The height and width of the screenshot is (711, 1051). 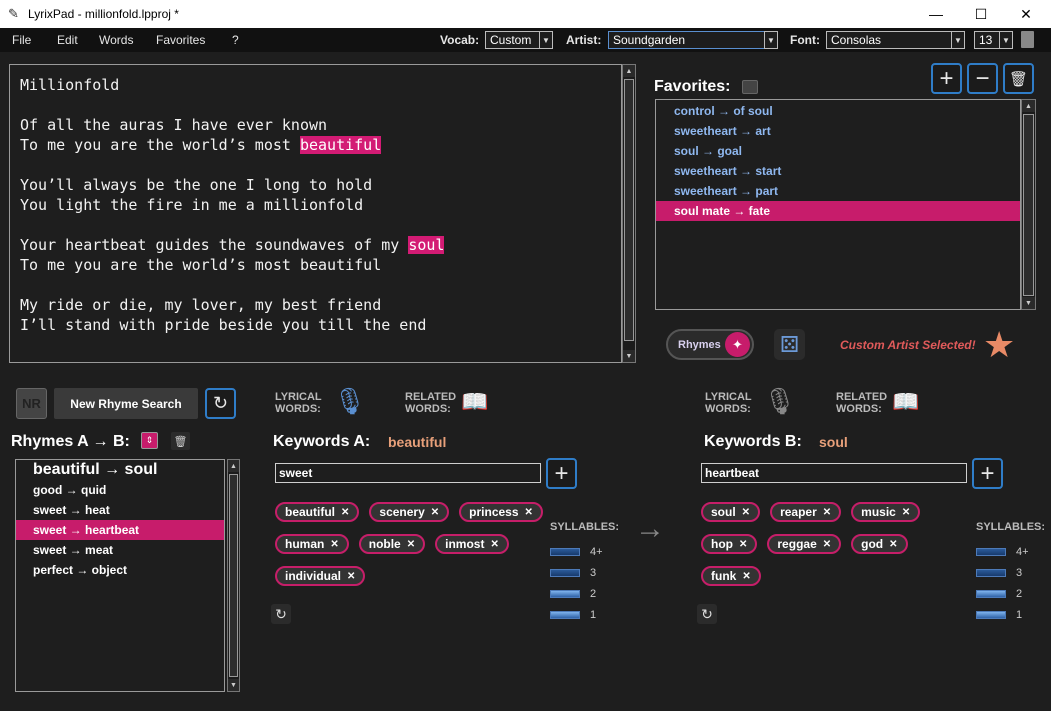 I want to click on keyword-tag: individual ✕, so click(x=320, y=576).